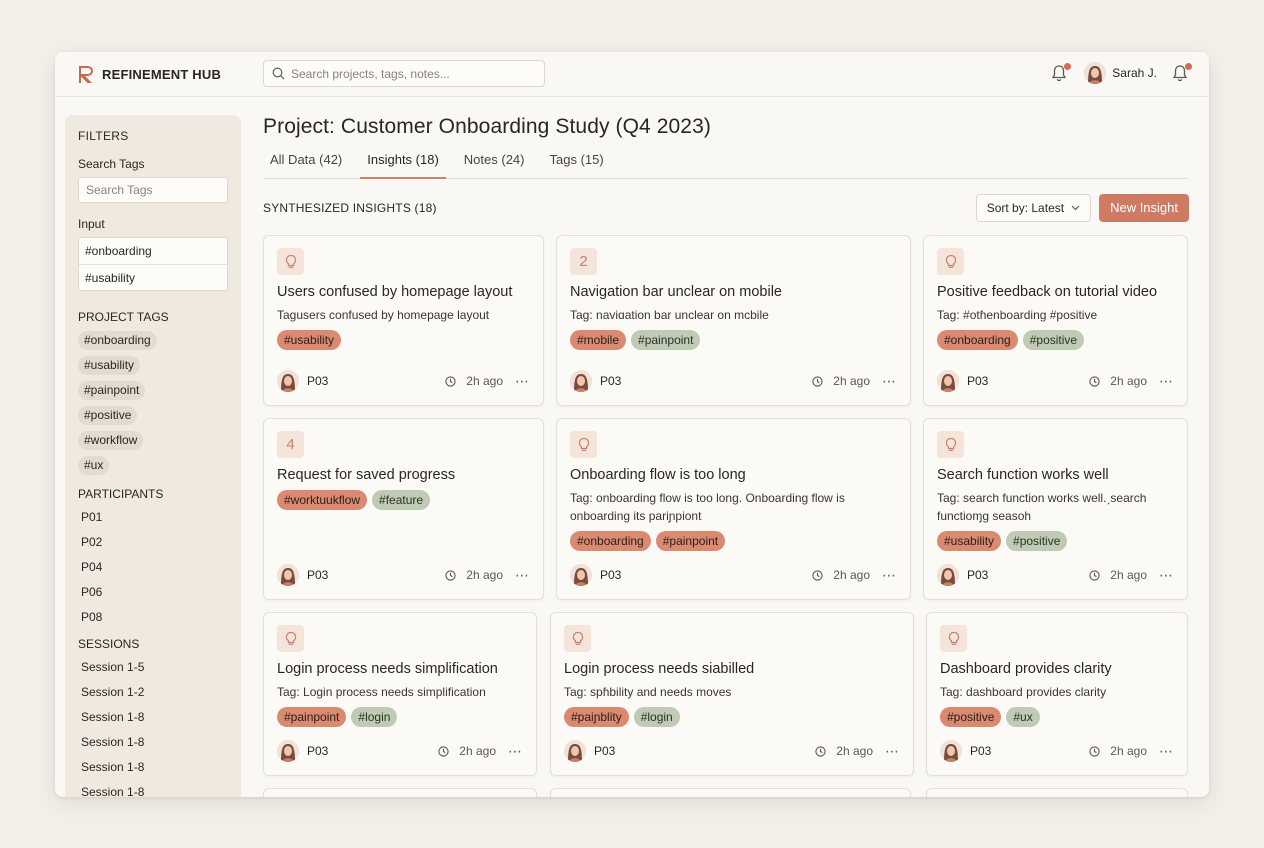 The width and height of the screenshot is (1264, 848). What do you see at coordinates (153, 567) in the screenshot?
I see `participant-item: P04` at bounding box center [153, 567].